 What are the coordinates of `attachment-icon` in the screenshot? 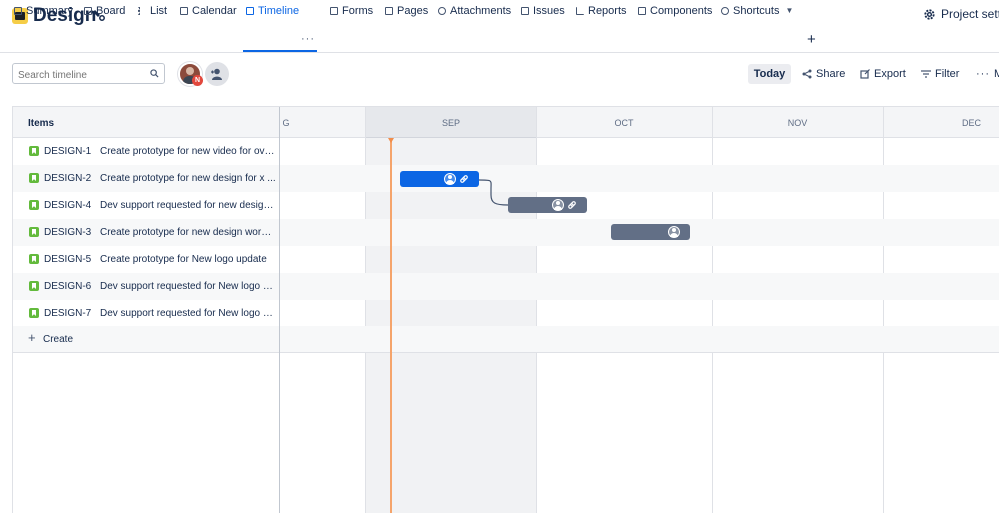 It's located at (442, 10).